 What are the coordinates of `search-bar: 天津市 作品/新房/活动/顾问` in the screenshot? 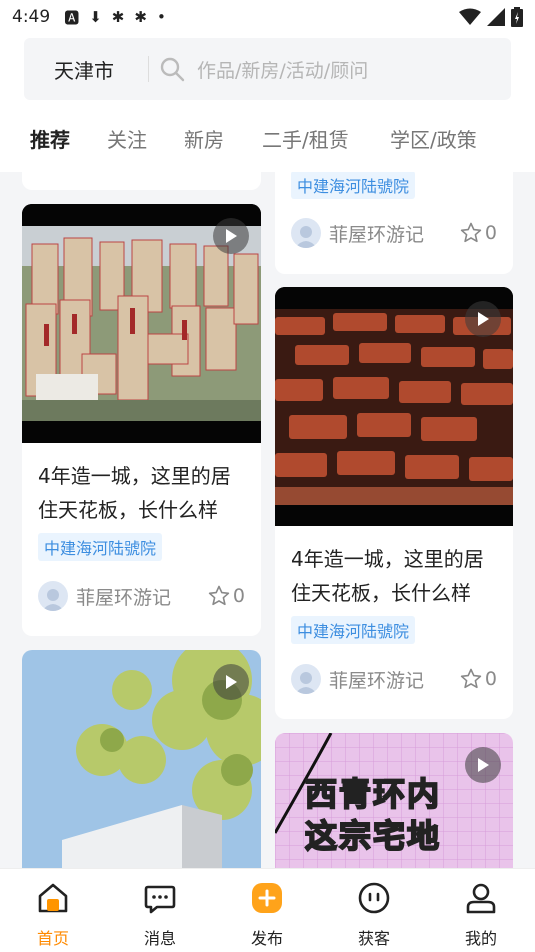 It's located at (267, 69).